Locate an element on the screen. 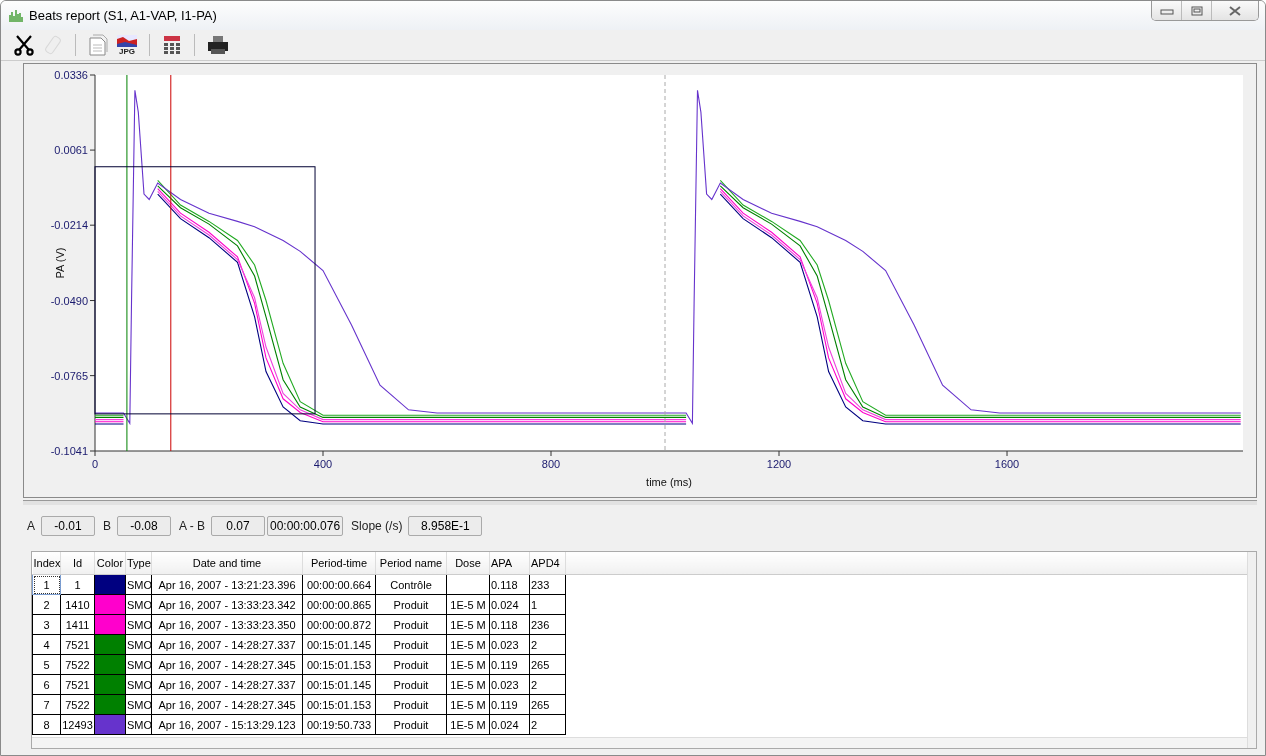 This screenshot has width=1266, height=756. table-cell: 00:00:00.664 is located at coordinates (339, 584).